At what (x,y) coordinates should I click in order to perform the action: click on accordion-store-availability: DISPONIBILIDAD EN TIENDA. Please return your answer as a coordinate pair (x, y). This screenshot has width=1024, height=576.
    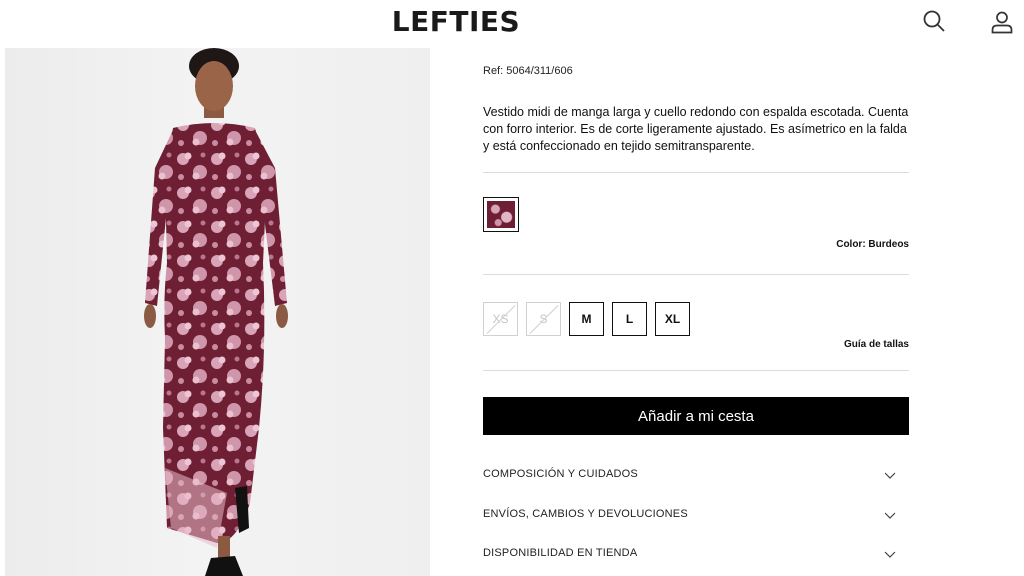
    Looking at the image, I should click on (696, 555).